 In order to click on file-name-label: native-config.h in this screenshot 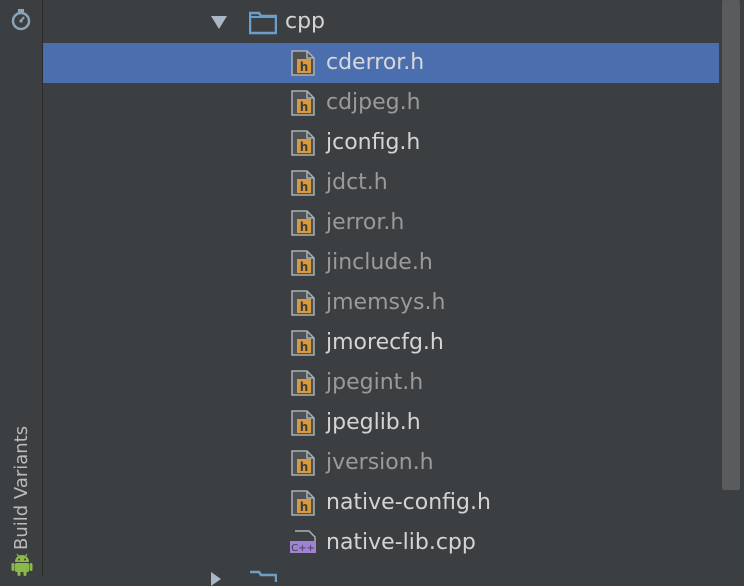, I will do `click(408, 502)`.